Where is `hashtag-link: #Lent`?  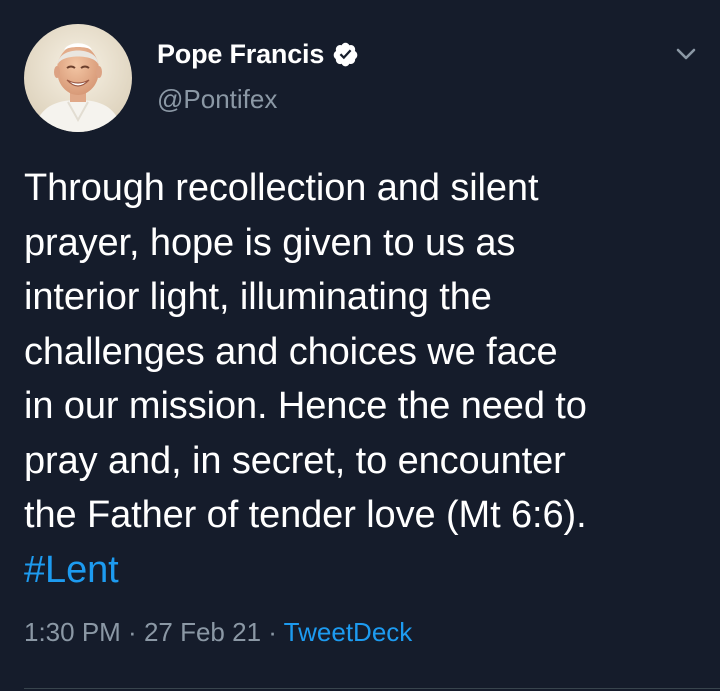 hashtag-link: #Lent is located at coordinates (364, 570).